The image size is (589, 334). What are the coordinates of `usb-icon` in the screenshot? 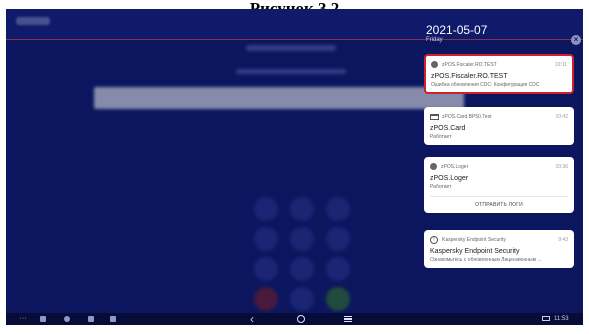 It's located at (91, 319).